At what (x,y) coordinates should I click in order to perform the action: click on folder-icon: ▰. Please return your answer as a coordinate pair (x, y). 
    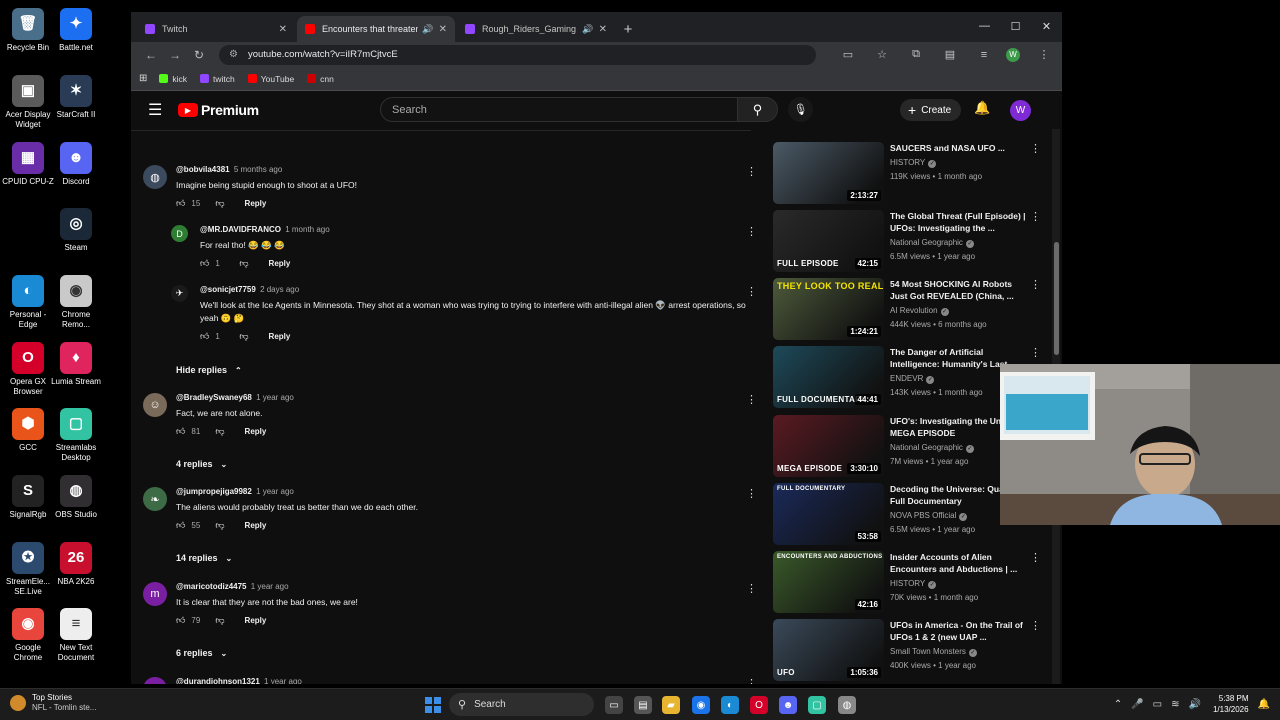
    Looking at the image, I should click on (671, 705).